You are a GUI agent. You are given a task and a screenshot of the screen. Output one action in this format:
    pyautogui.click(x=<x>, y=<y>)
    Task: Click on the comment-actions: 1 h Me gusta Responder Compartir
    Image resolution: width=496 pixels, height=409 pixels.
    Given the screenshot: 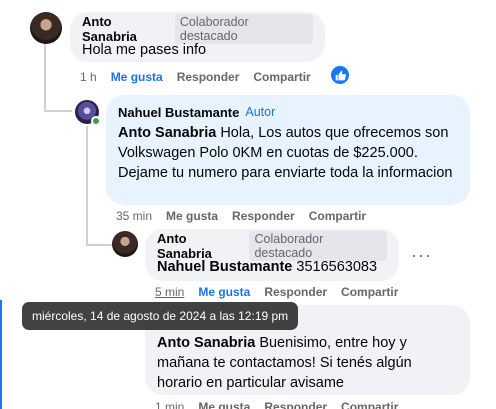 What is the action you would take?
    pyautogui.click(x=195, y=77)
    